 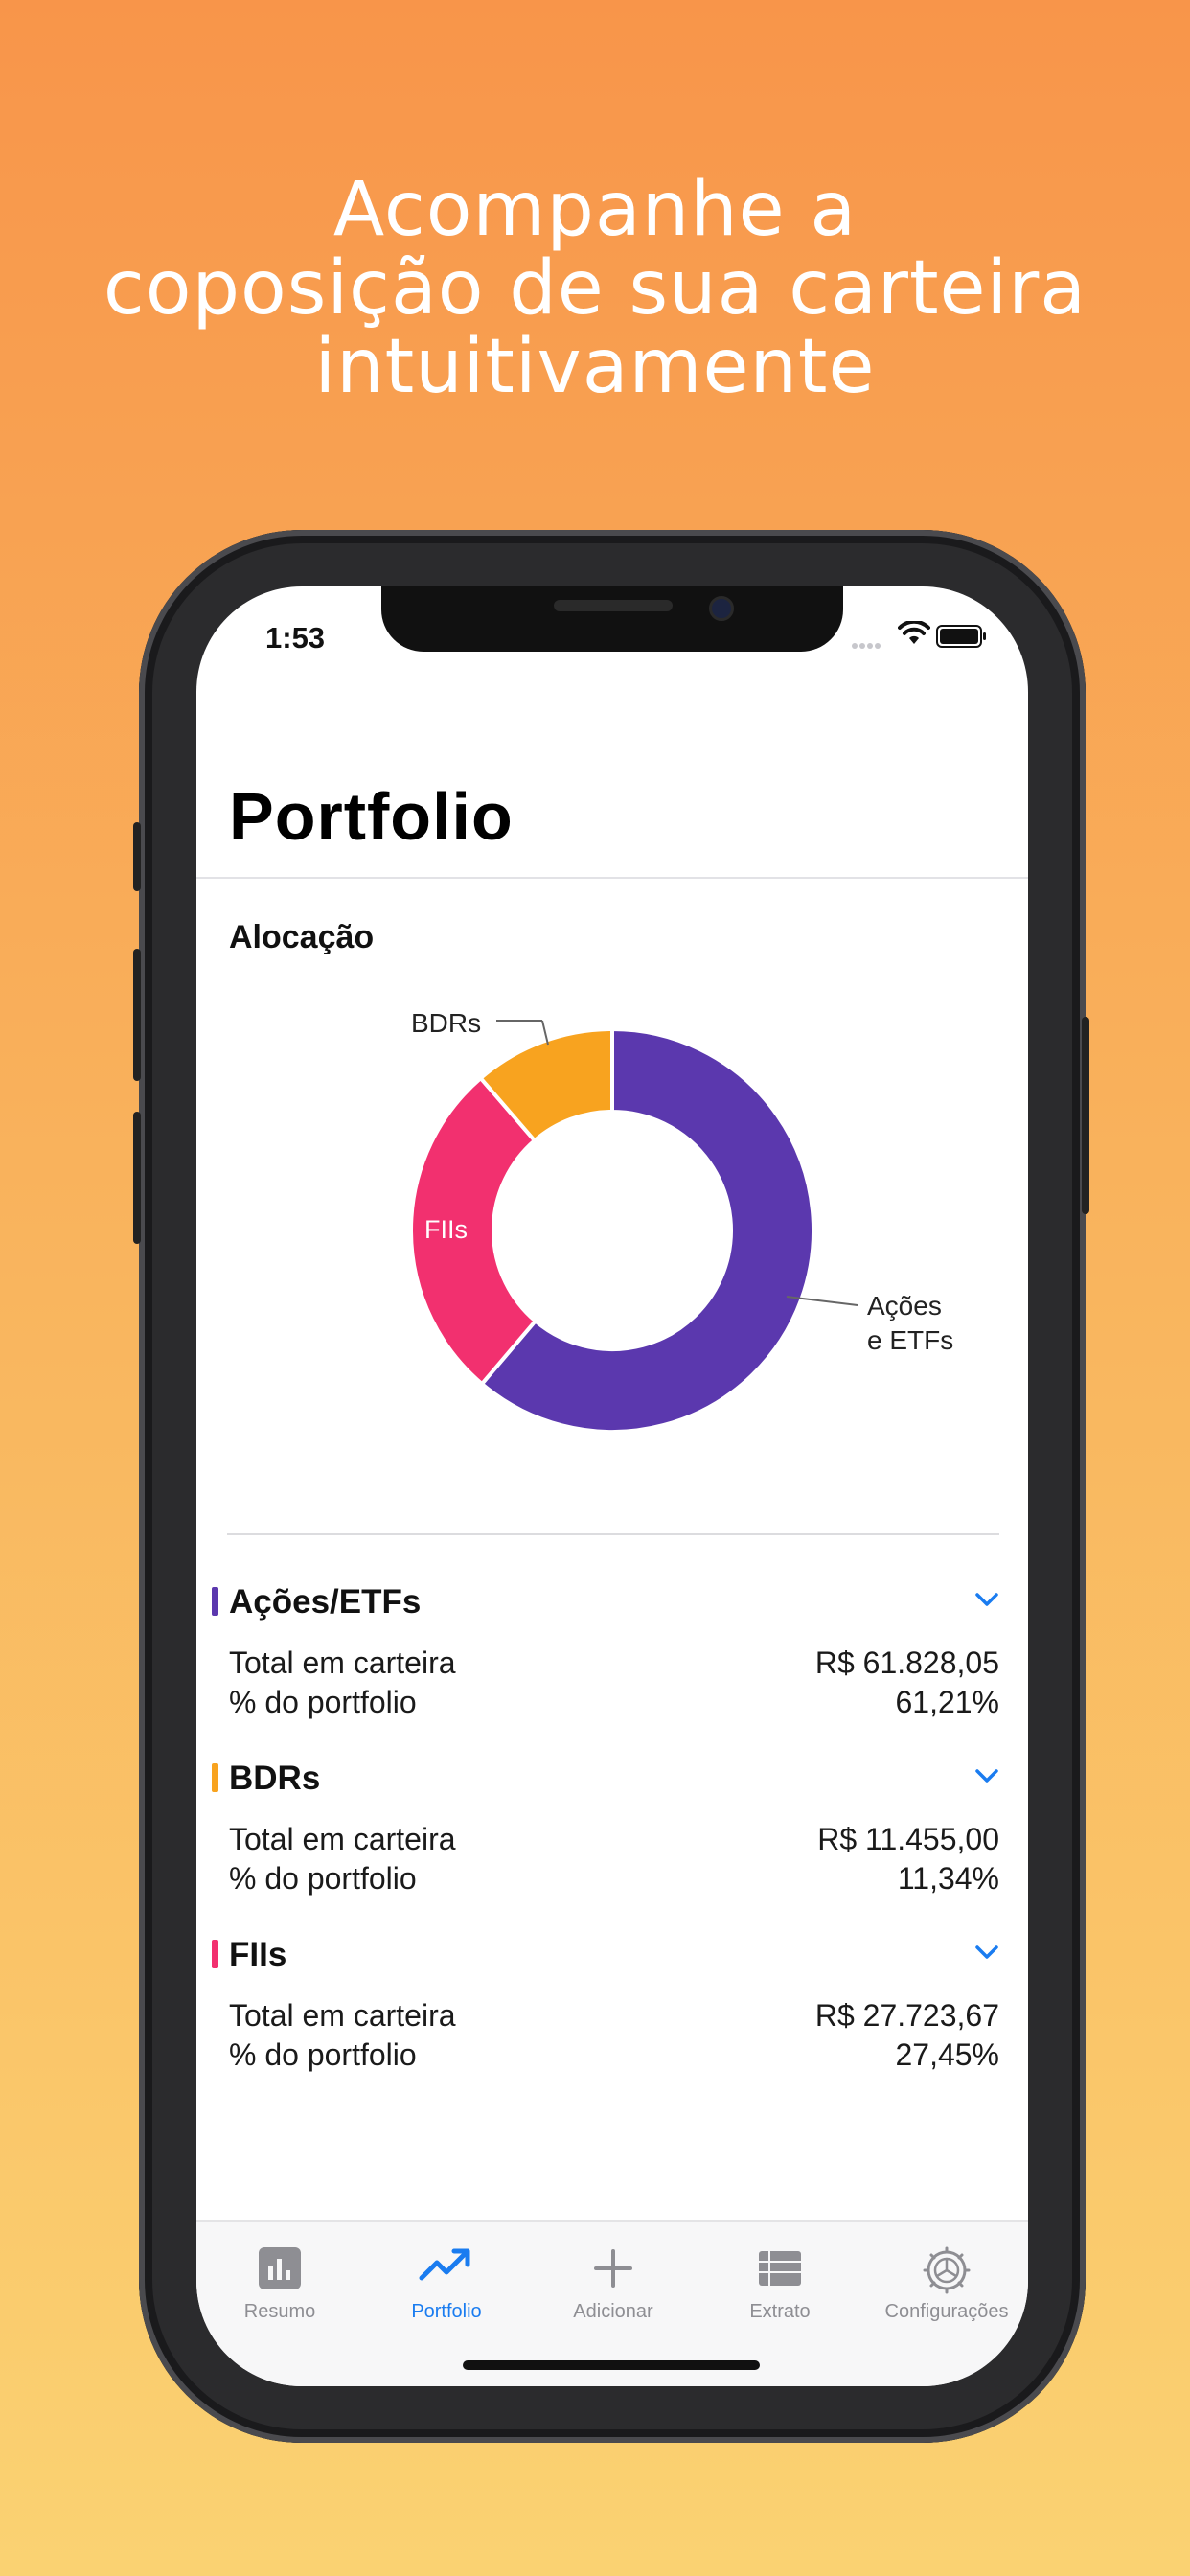 I want to click on allocation-donut-chart: BDRs FIIs Ações e ETFs, so click(x=681, y=1221).